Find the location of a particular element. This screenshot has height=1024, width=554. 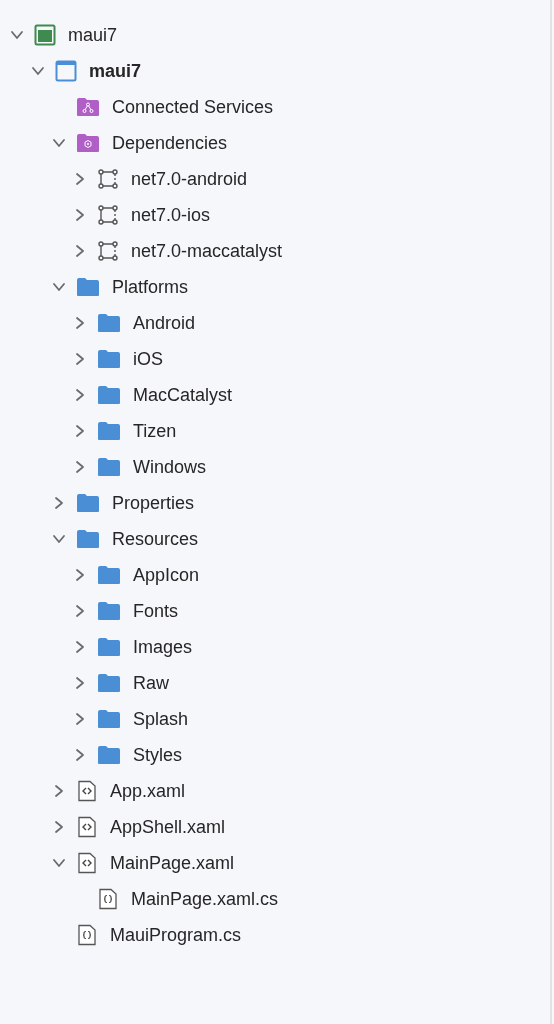

tree-item-label: Images is located at coordinates (163, 647).